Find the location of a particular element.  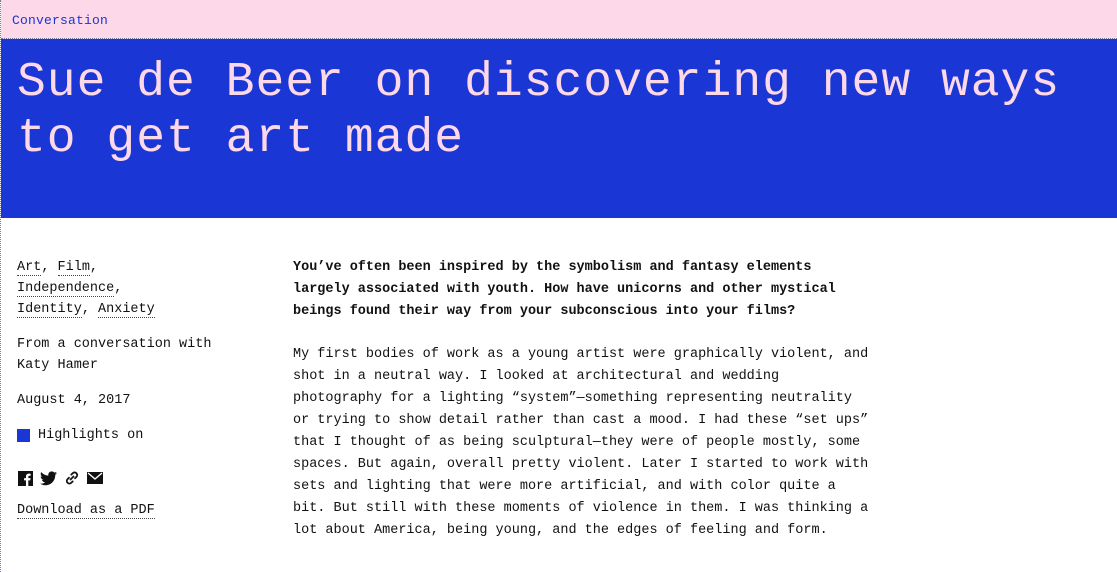

section-link-conversation: Conversation is located at coordinates (60, 20).